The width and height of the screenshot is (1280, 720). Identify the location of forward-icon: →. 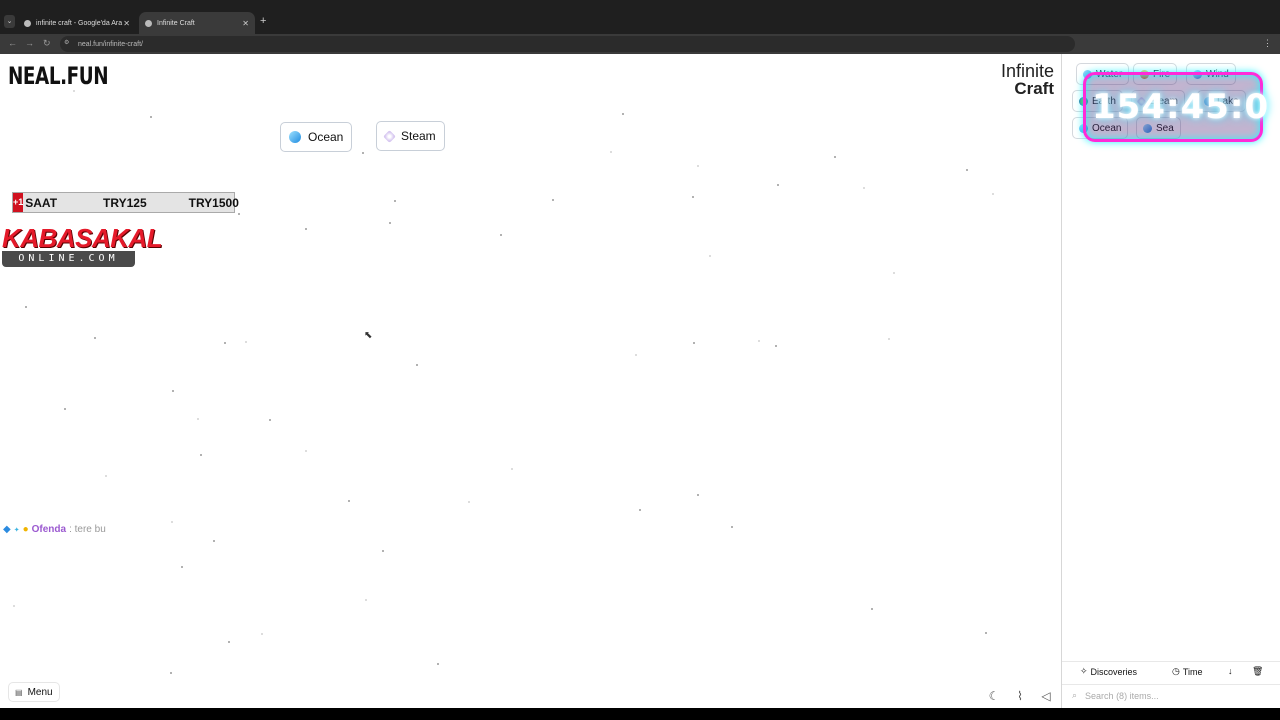
(29, 43).